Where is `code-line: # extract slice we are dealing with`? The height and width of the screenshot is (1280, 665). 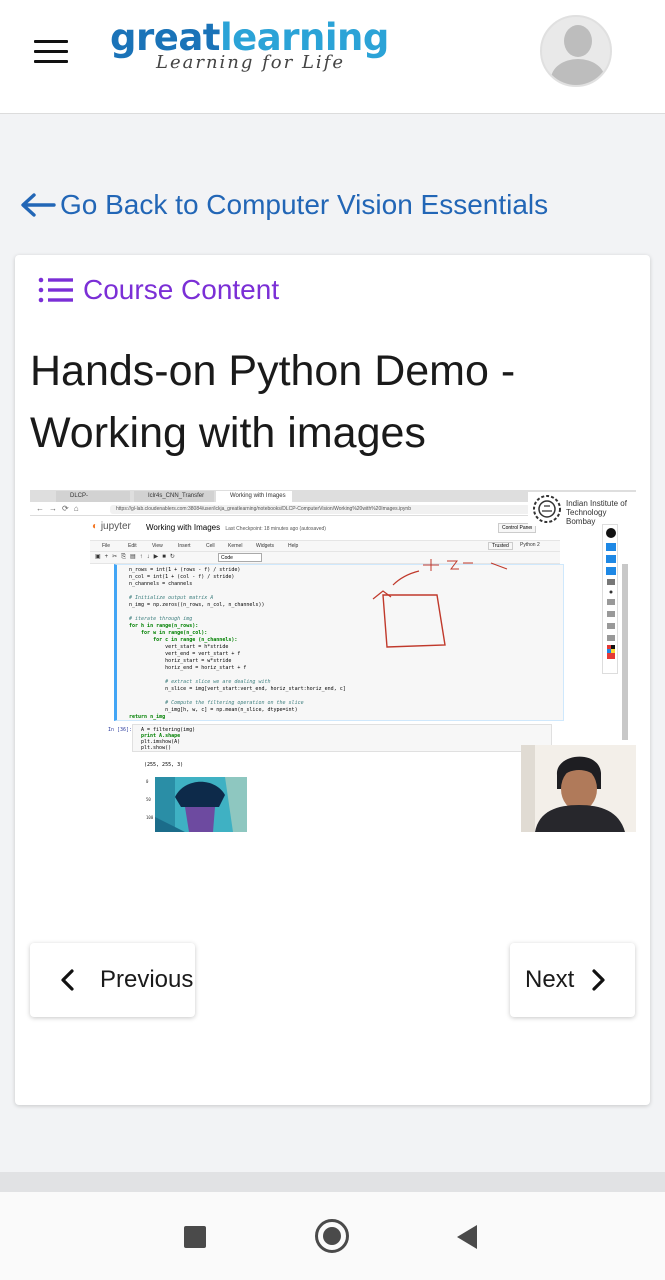 code-line: # extract slice we are dealing with is located at coordinates (200, 682).